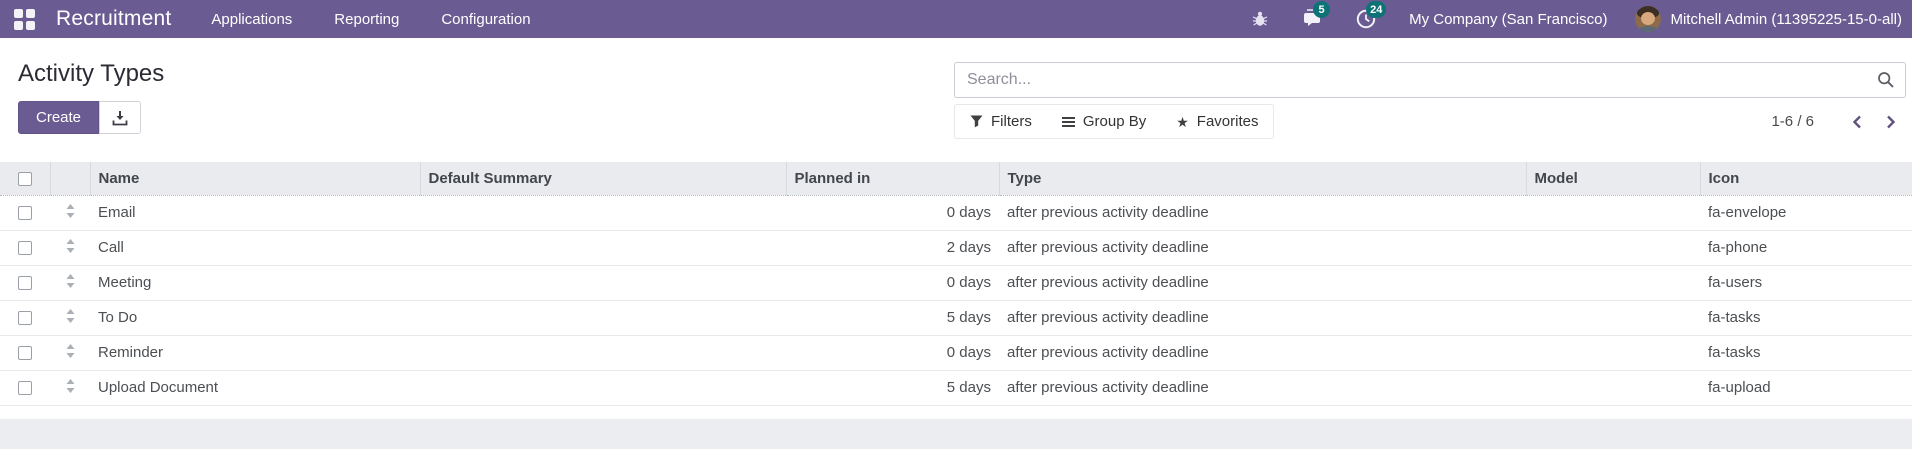 The height and width of the screenshot is (449, 1912). I want to click on messages-icon: 5, so click(1315, 16).